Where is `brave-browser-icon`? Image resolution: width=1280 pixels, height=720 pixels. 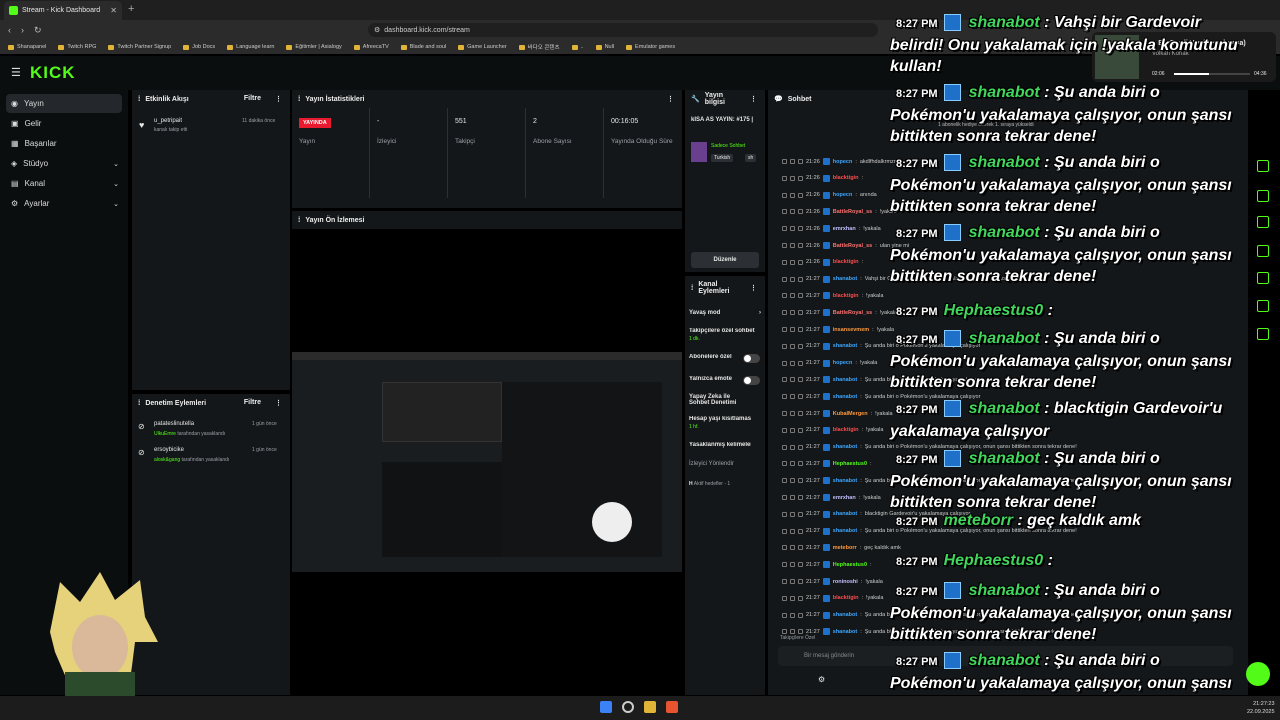 brave-browser-icon is located at coordinates (672, 707).